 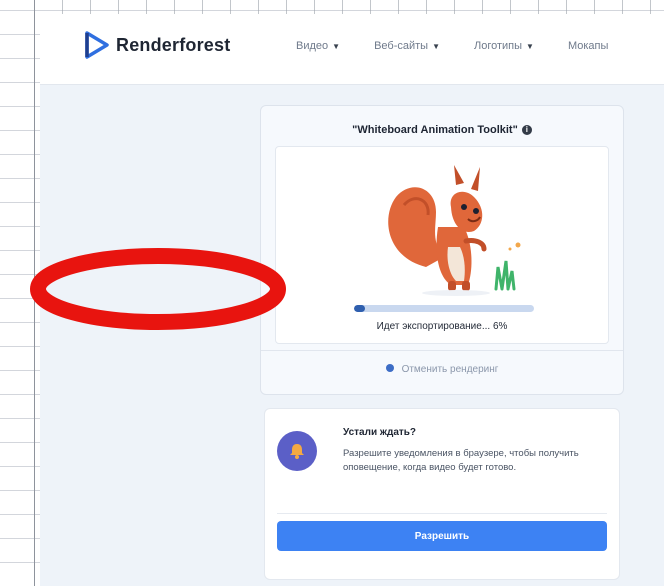 What do you see at coordinates (407, 46) in the screenshot?
I see `nav-item-websites: Веб-сайты ▼` at bounding box center [407, 46].